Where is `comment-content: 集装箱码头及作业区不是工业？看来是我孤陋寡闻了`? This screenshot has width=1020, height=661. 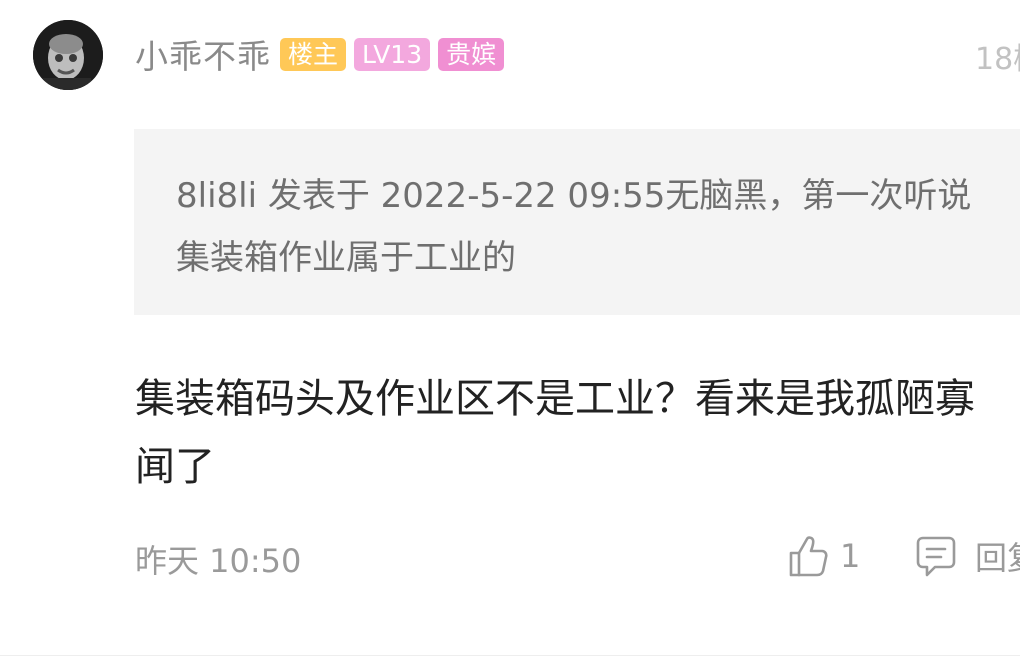
comment-content: 集装箱码头及作业区不是工业？看来是我孤陋寡闻了 is located at coordinates (555, 433).